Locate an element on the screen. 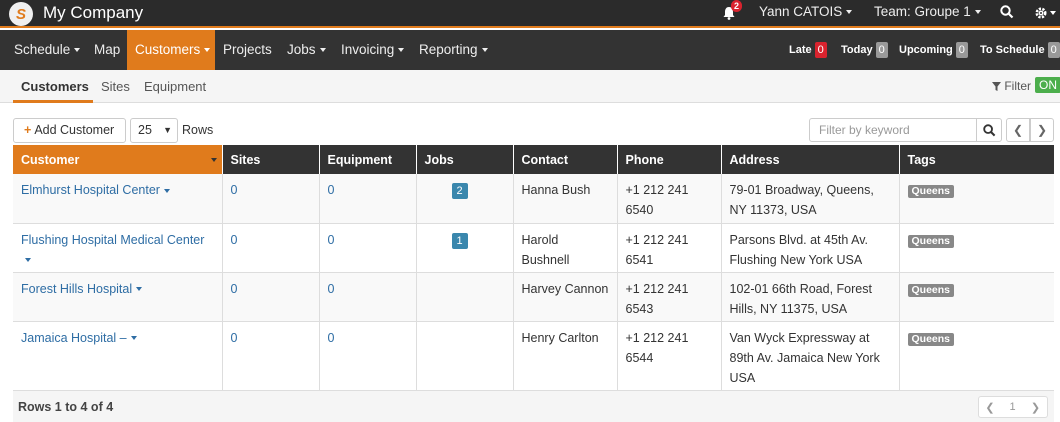  customer-cell: Jamaica Hospital – is located at coordinates (118, 356).